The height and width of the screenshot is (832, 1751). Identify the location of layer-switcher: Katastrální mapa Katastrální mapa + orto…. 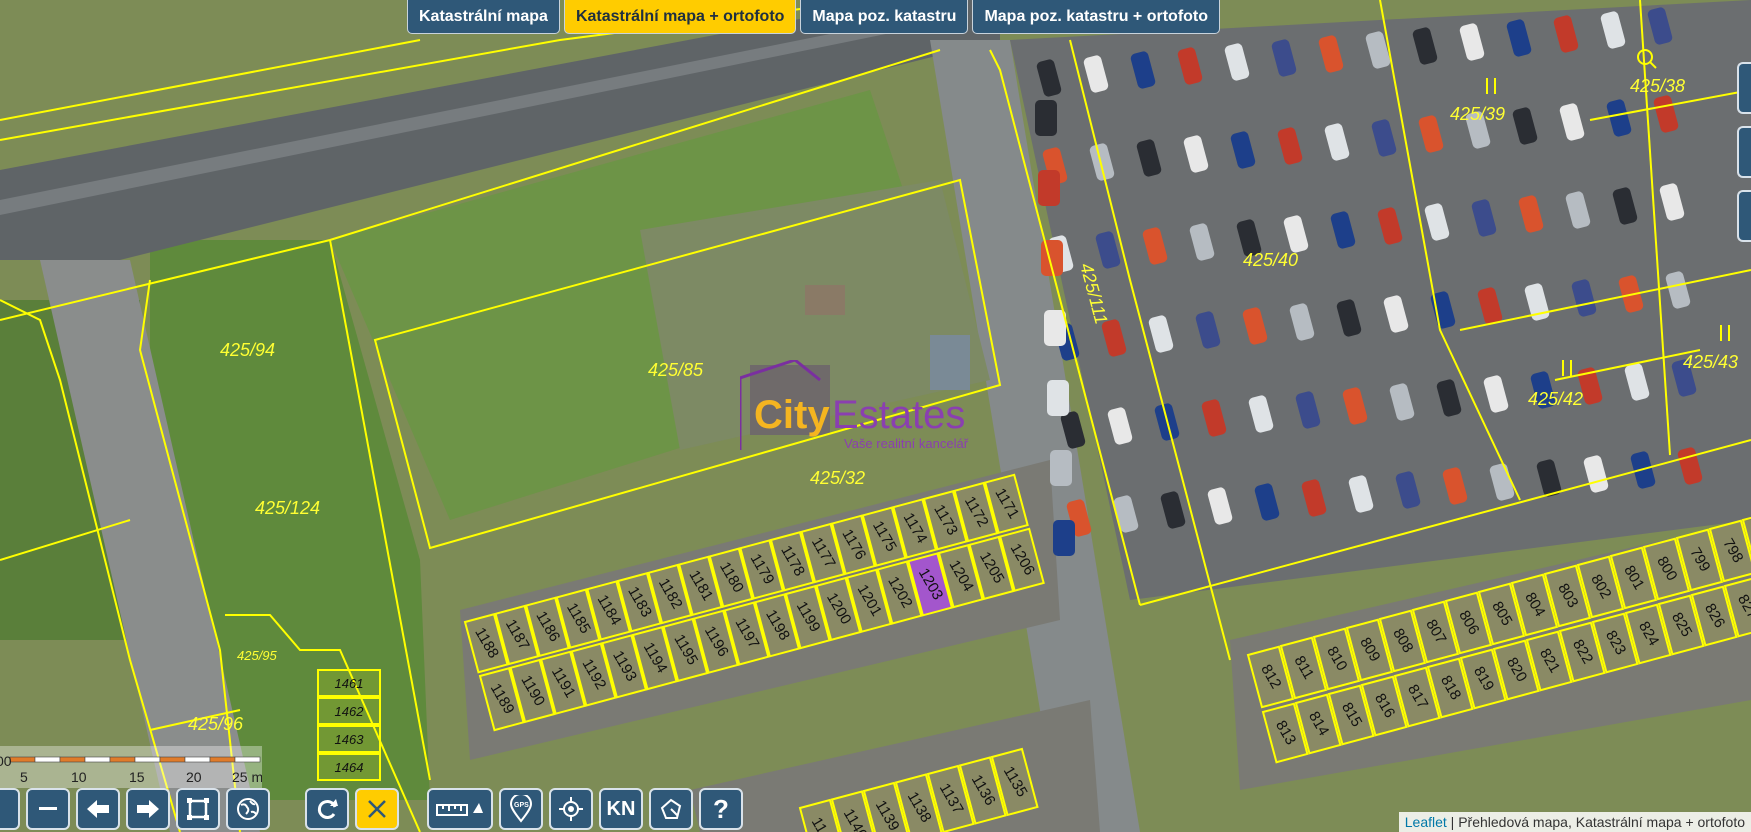
(814, 17).